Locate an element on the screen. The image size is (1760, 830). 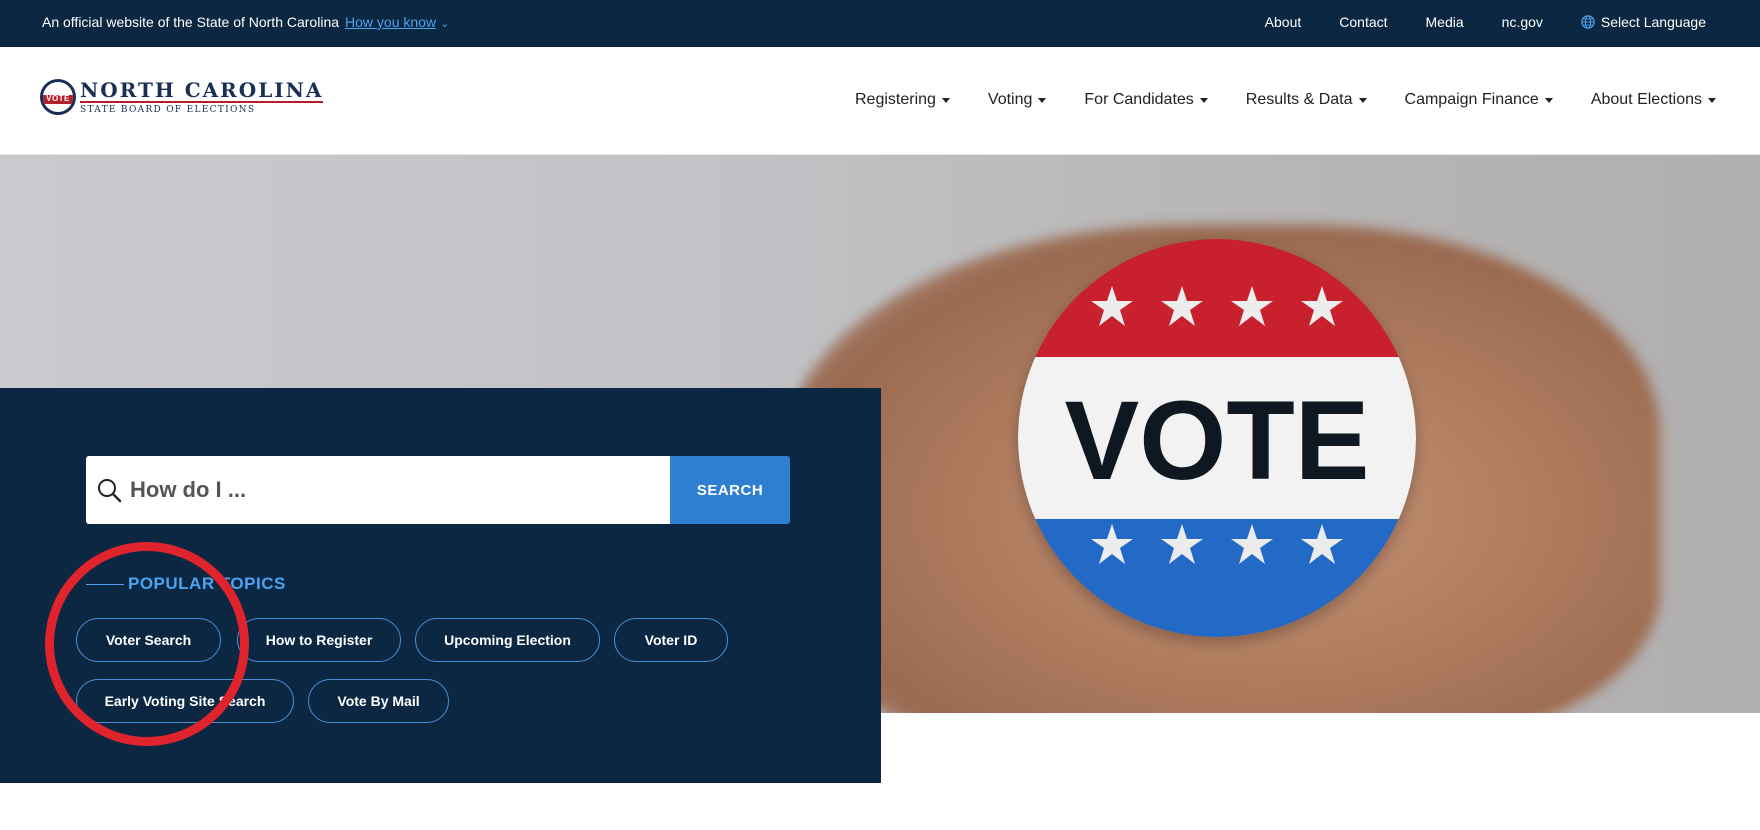
utility-link-media: Media is located at coordinates (1445, 22).